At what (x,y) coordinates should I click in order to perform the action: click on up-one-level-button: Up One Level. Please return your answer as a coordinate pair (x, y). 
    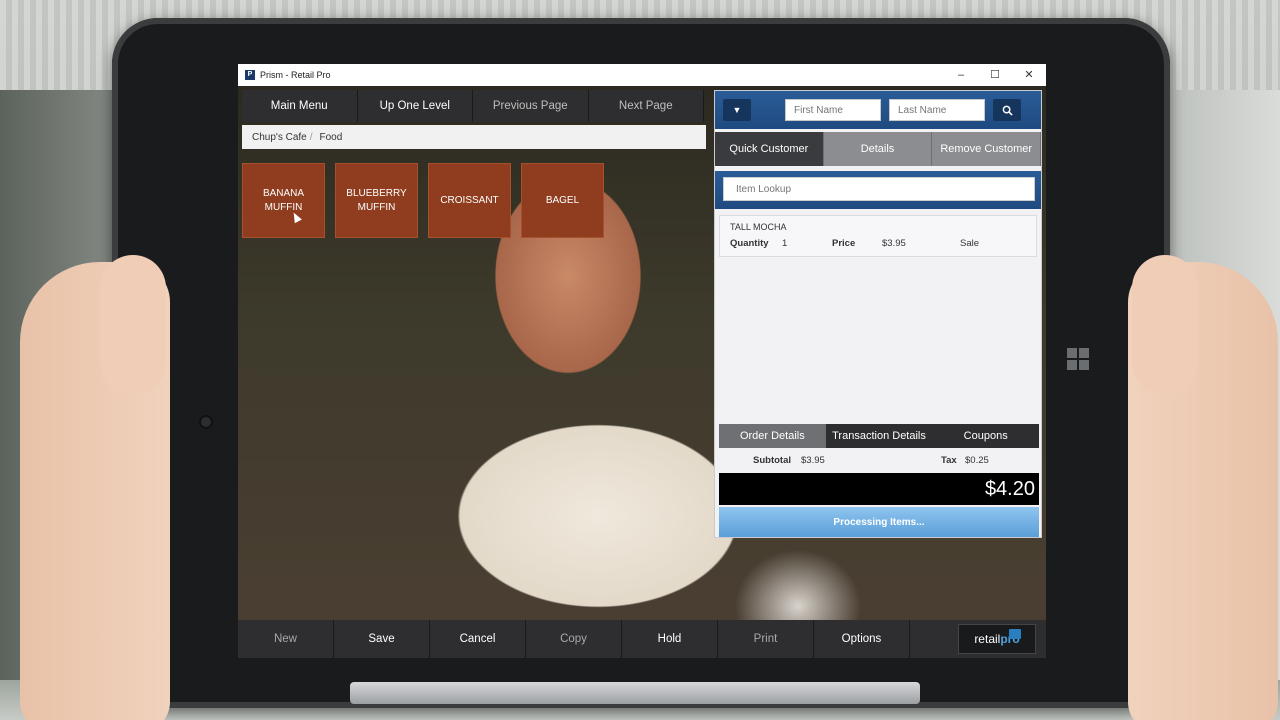
    Looking at the image, I should click on (415, 106).